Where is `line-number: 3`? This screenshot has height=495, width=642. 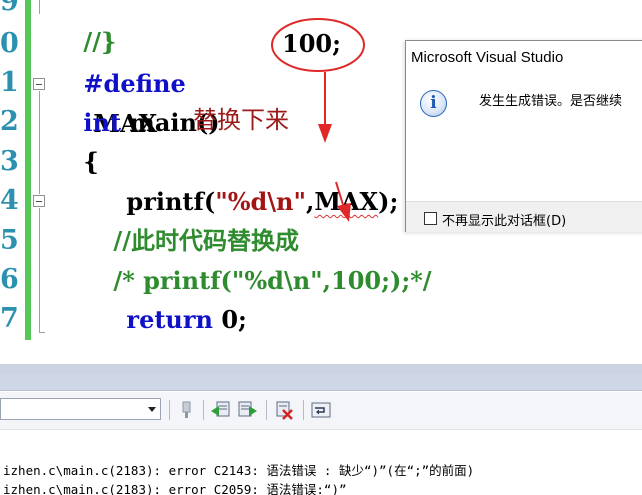
line-number: 3 is located at coordinates (9, 161).